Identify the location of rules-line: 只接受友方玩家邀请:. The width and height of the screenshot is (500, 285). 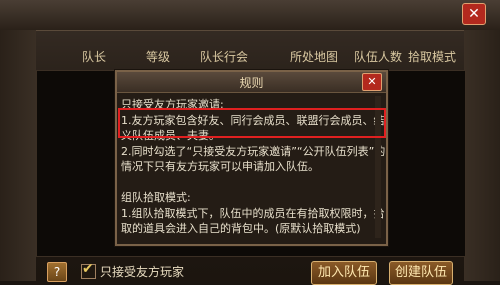
(172, 104).